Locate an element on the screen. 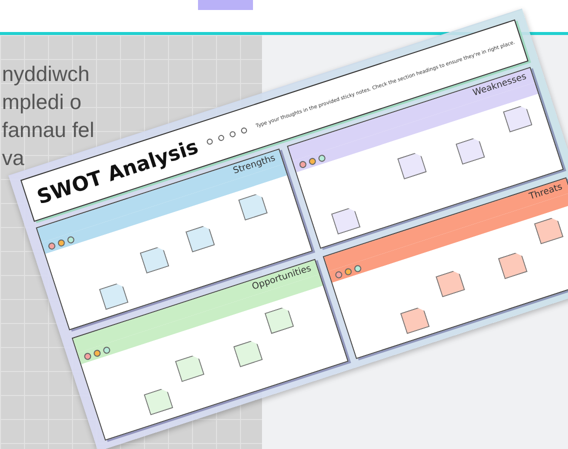 The height and width of the screenshot is (449, 568). intro-text-line: mpledi o is located at coordinates (41, 103).